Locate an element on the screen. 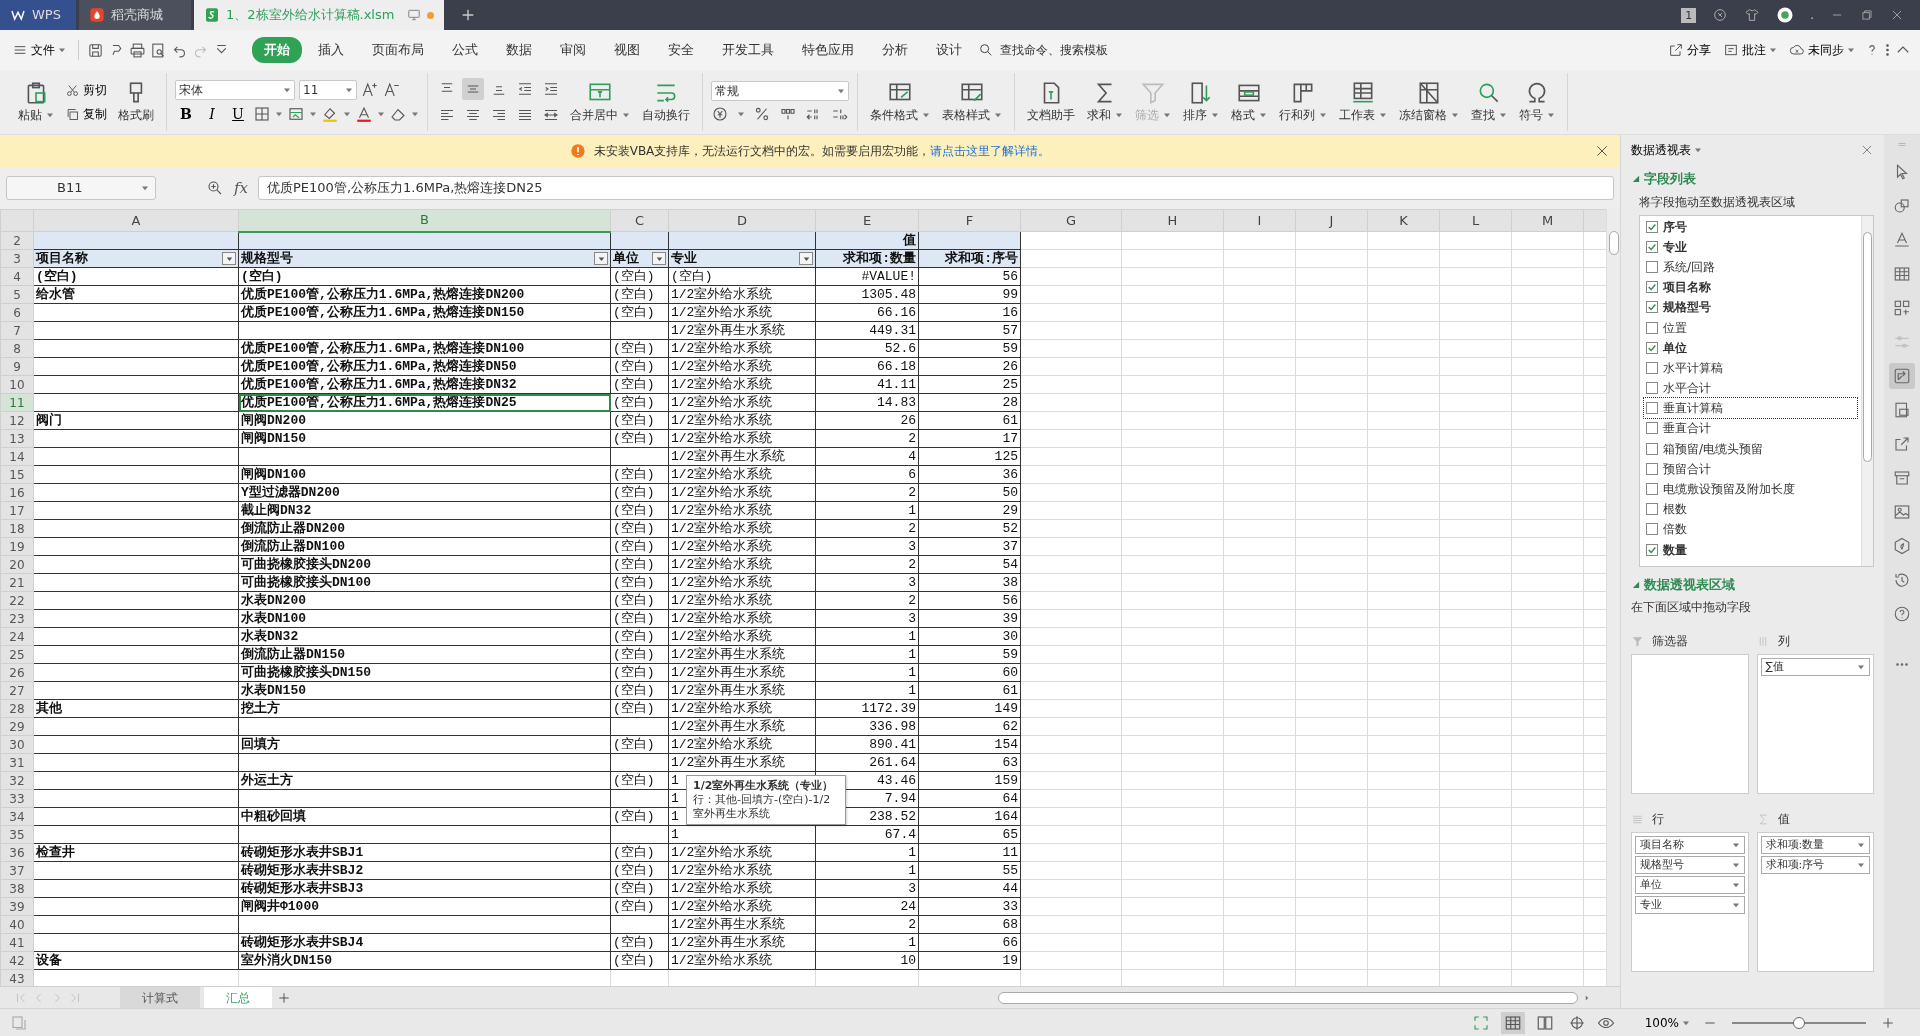 The image size is (1920, 1036). table-cell: 44 is located at coordinates (969, 888).